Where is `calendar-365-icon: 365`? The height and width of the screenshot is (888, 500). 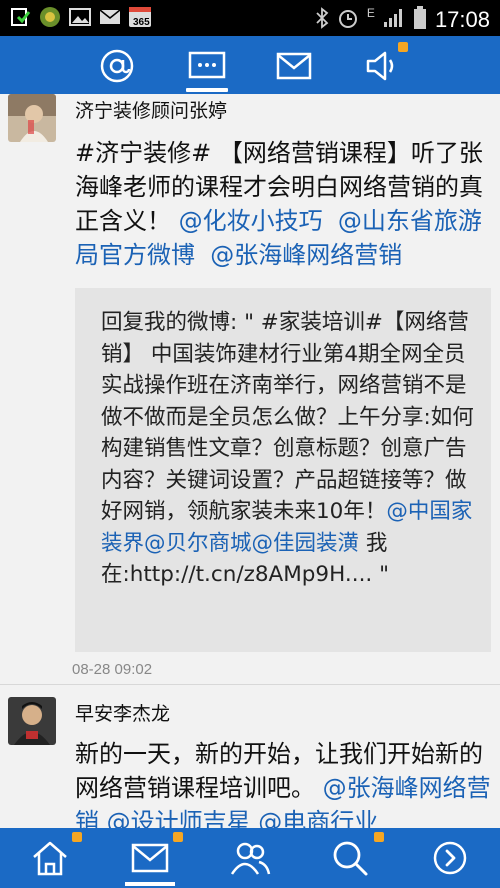 calendar-365-icon: 365 is located at coordinates (140, 17).